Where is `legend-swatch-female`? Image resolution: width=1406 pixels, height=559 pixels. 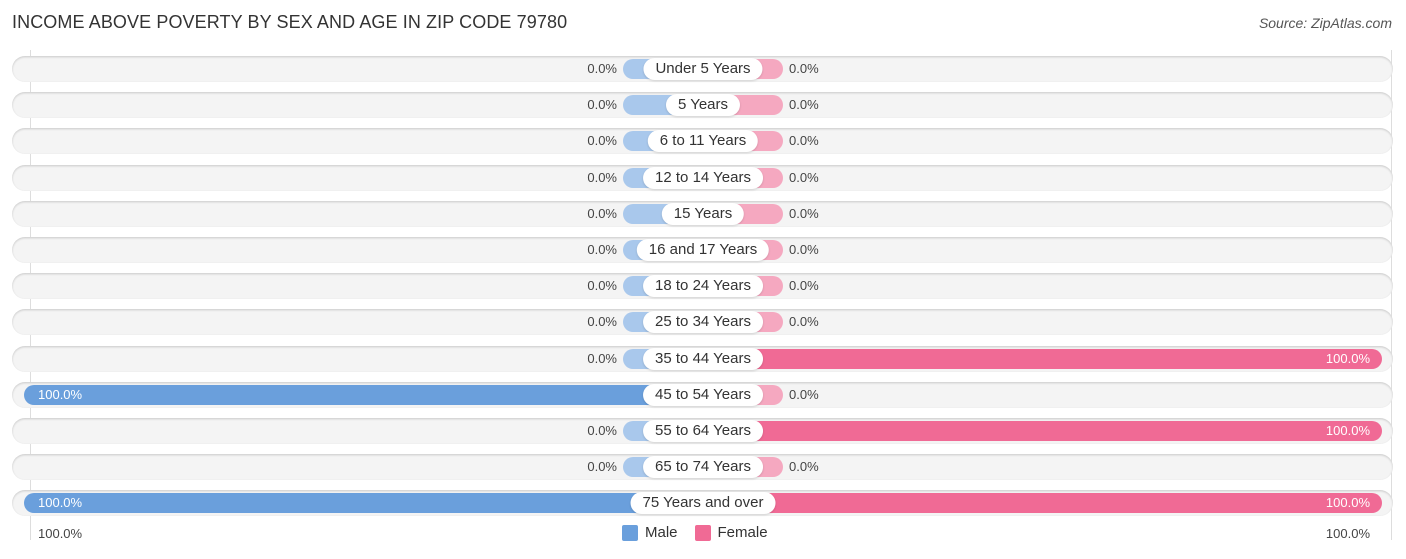 legend-swatch-female is located at coordinates (702, 532).